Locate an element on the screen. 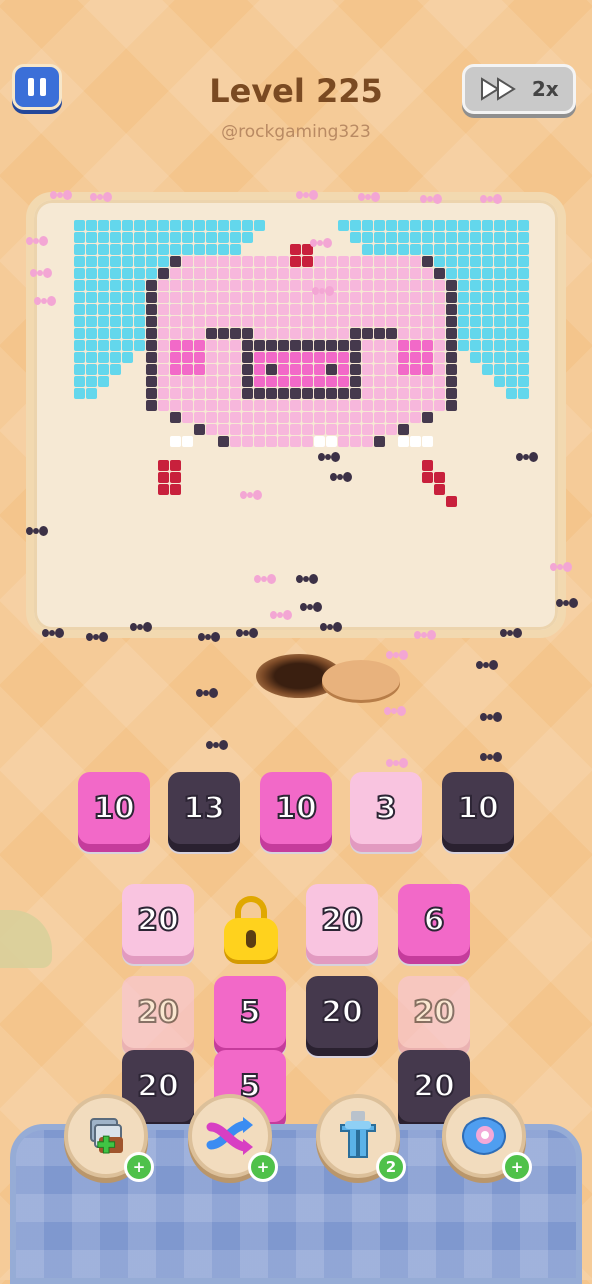  add-tile-booster-button: + is located at coordinates (109, 1138).